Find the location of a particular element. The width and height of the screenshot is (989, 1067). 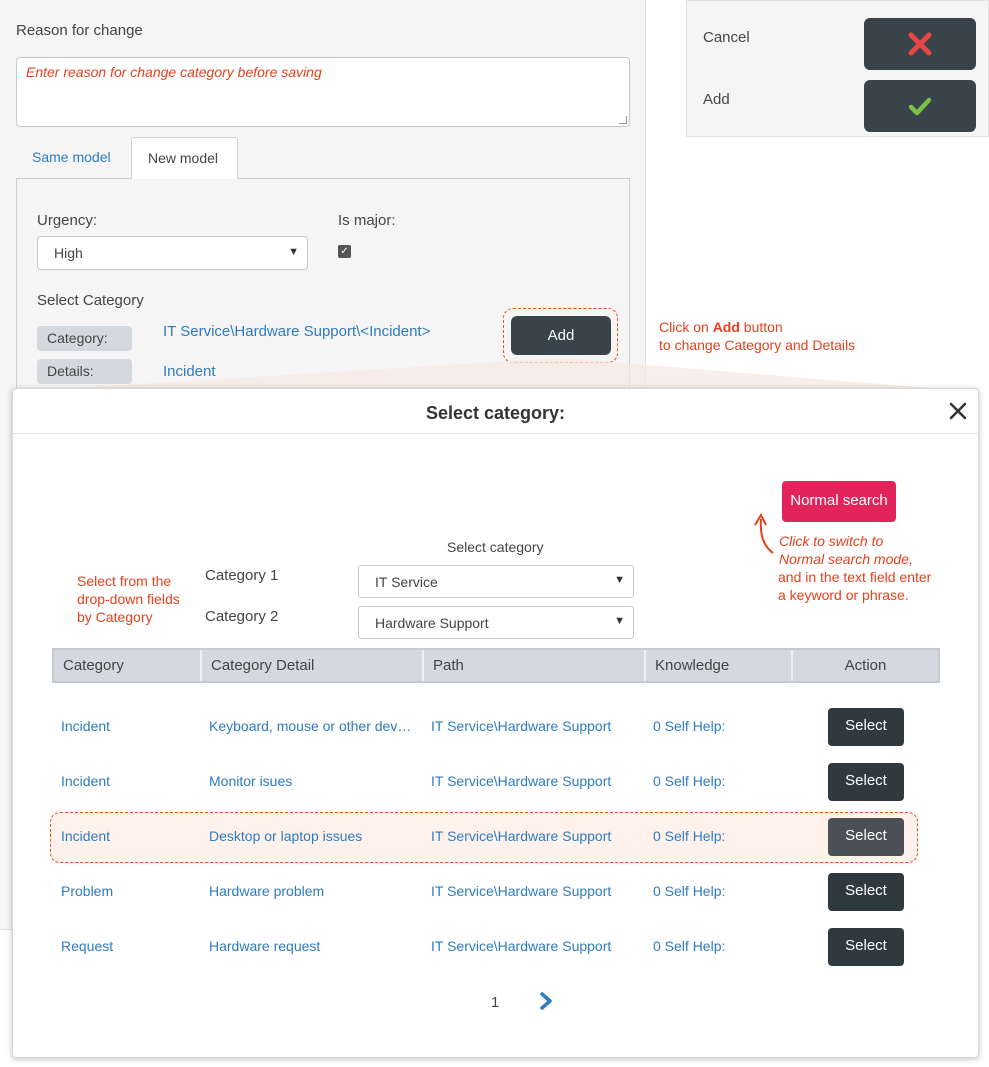

is-major-label: Is major: is located at coordinates (367, 220).